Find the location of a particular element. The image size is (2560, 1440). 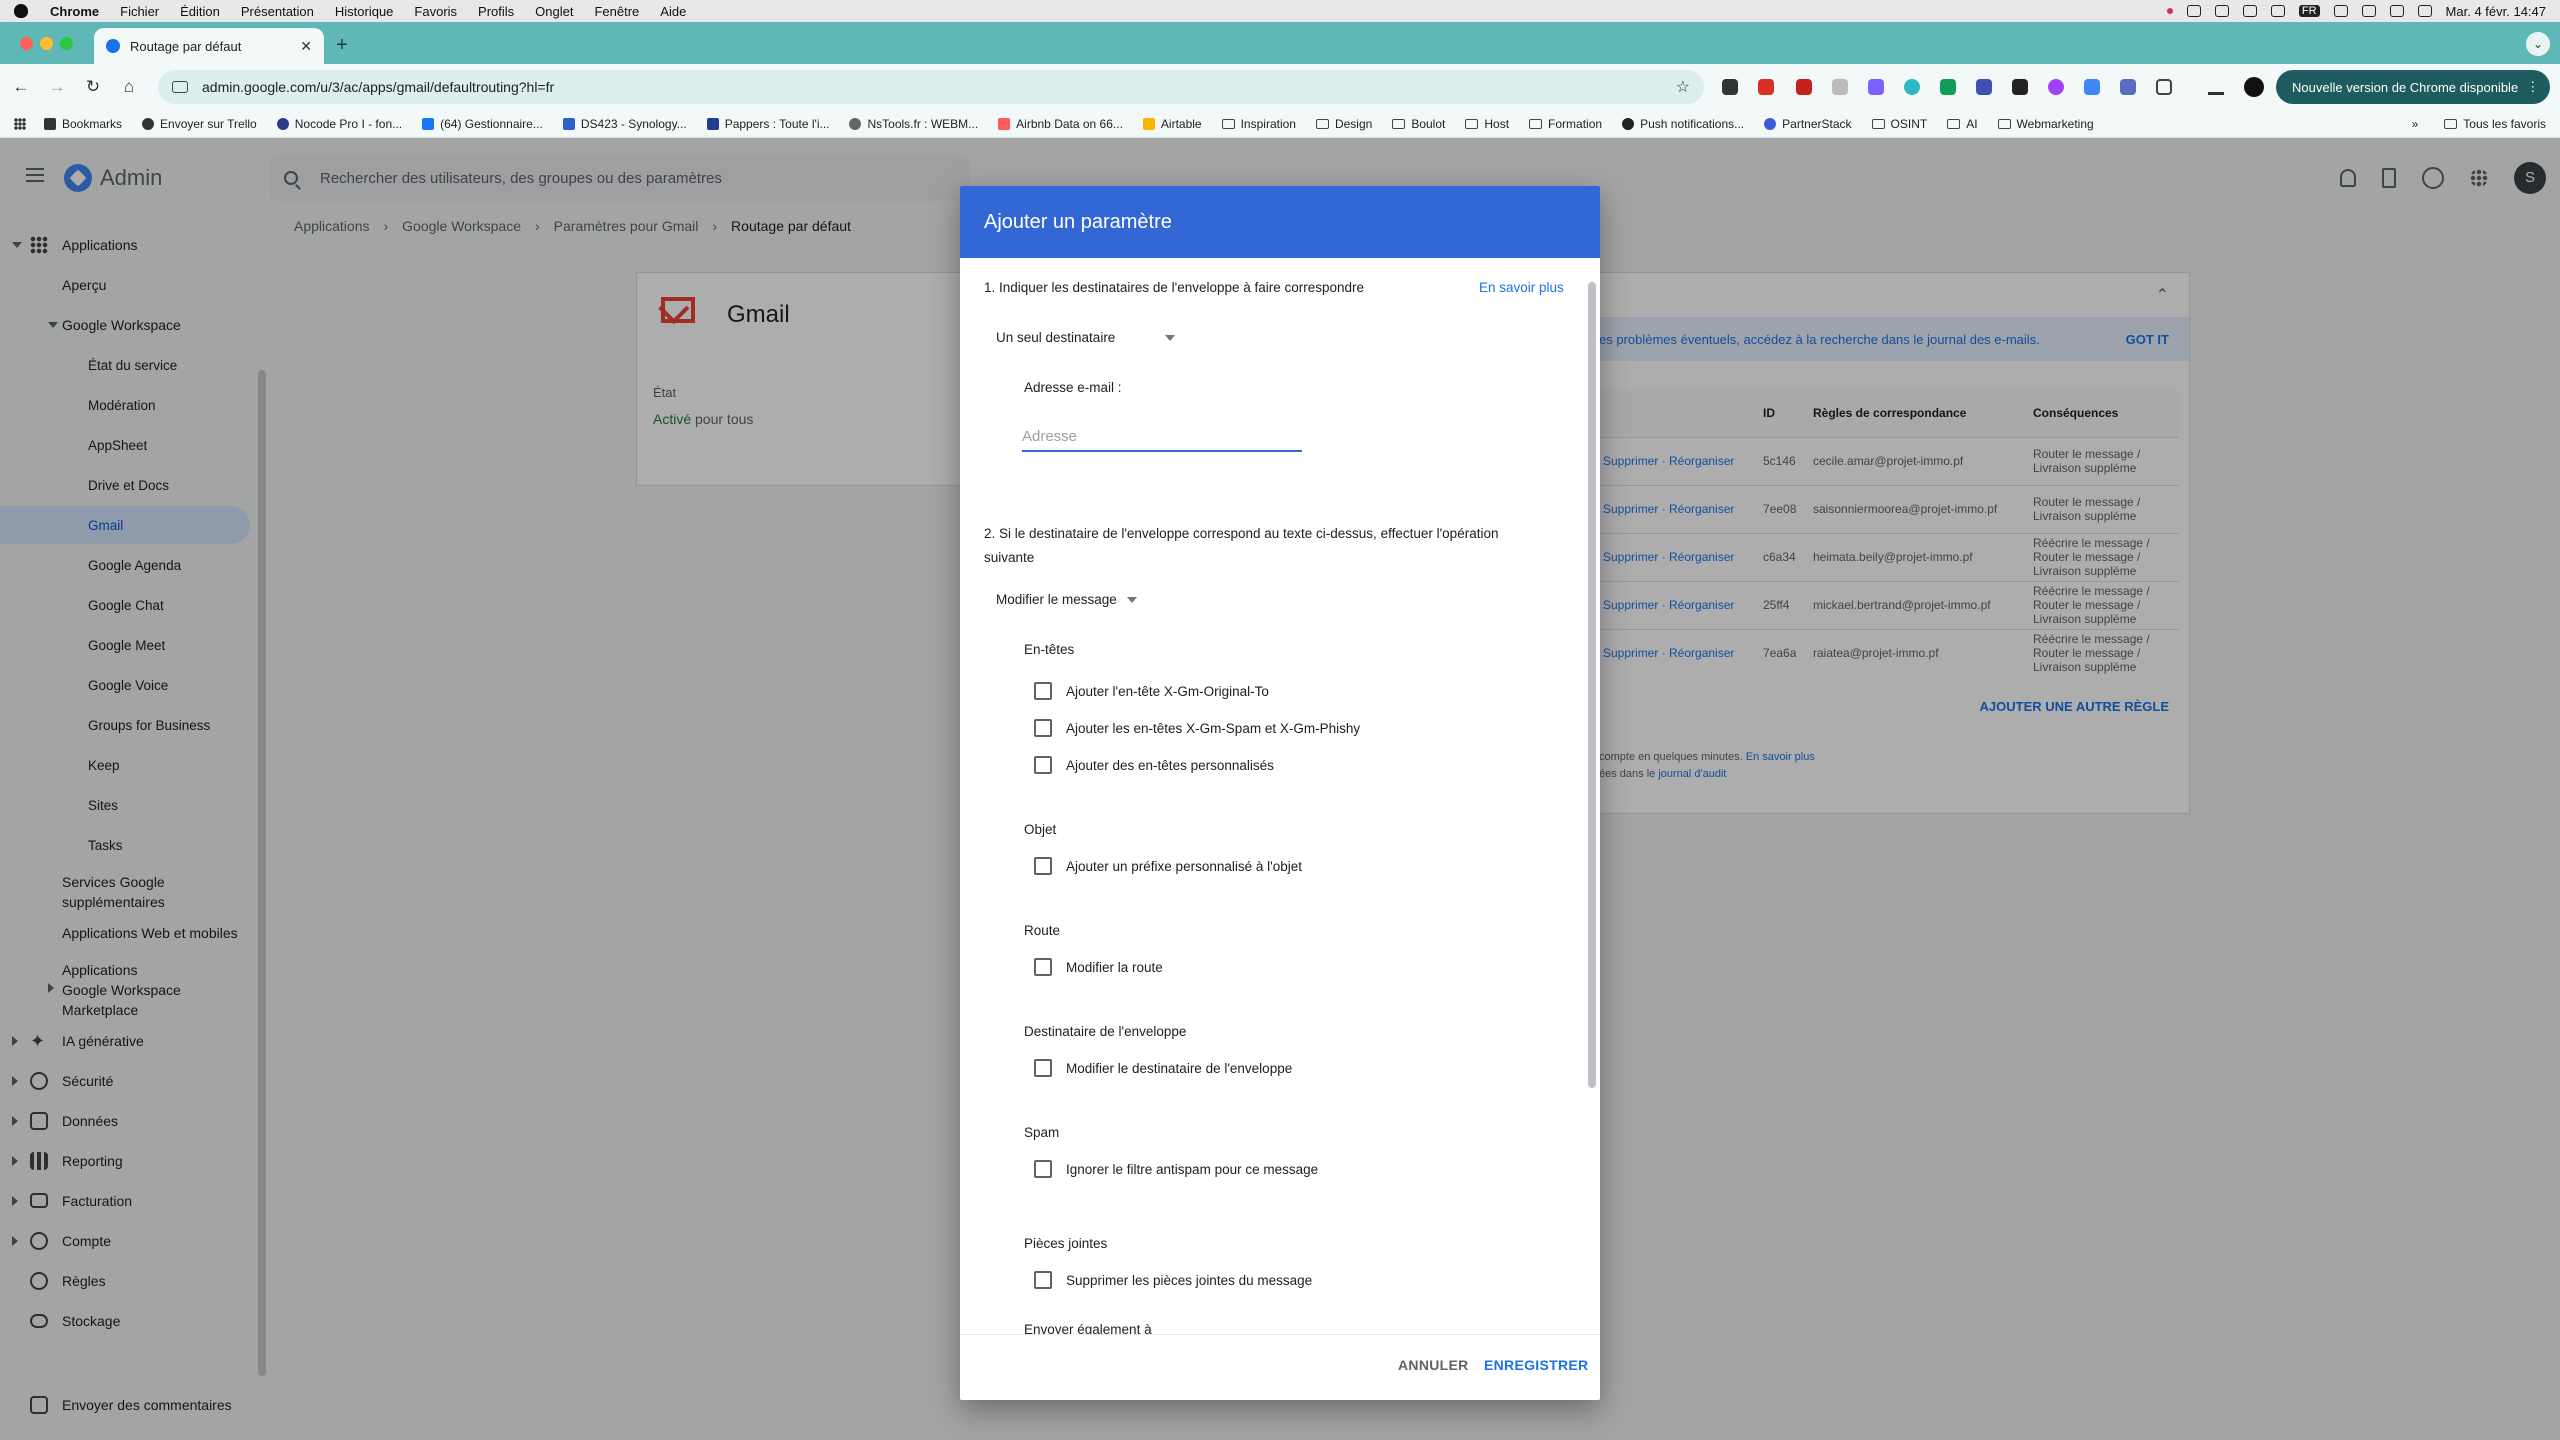

bookmark-item: Airtable is located at coordinates (1172, 124).